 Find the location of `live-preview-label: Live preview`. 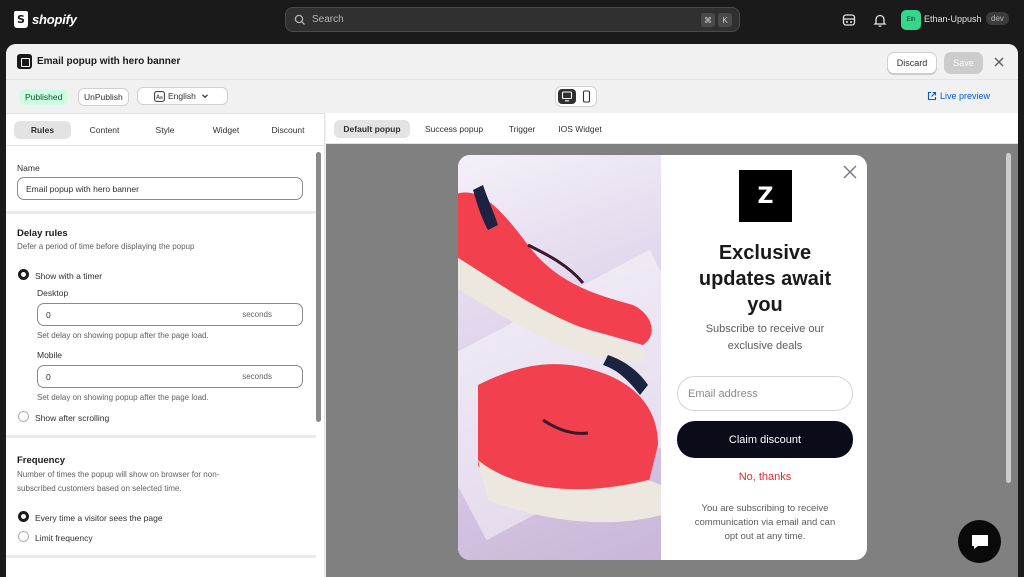

live-preview-label: Live preview is located at coordinates (965, 96).